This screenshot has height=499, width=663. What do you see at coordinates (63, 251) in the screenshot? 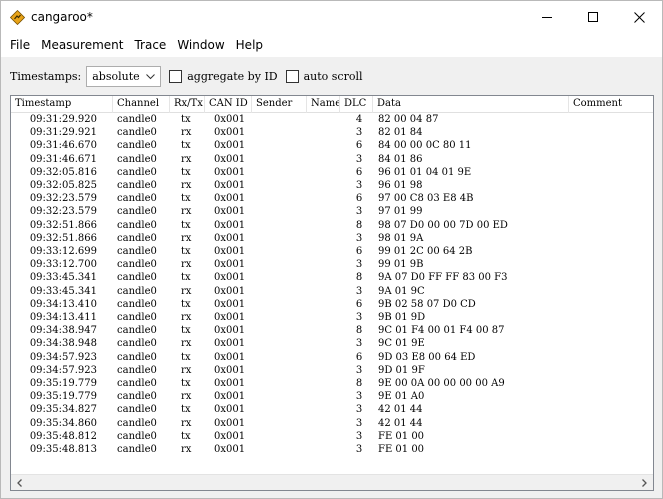
I see `cell-timestamp: 09:33:12.699` at bounding box center [63, 251].